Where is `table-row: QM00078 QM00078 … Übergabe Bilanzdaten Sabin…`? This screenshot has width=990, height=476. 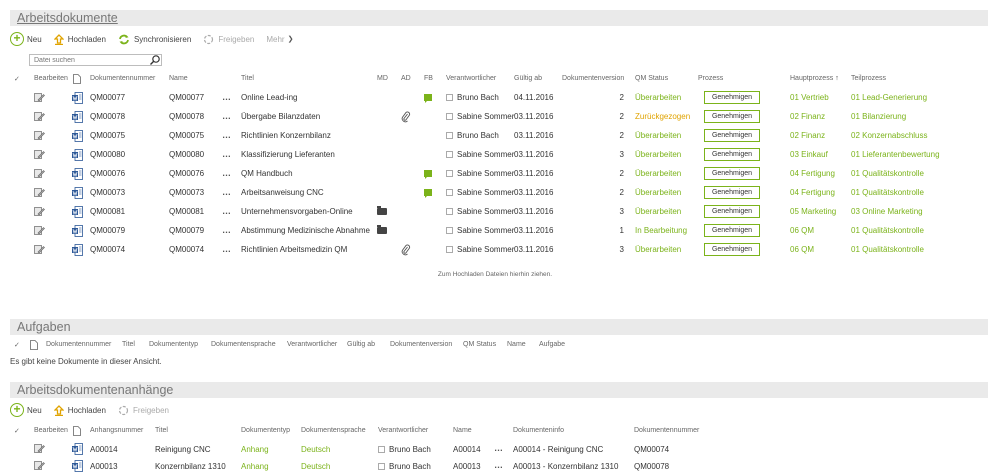 table-row: QM00078 QM00078 … Übergabe Bilanzdaten Sabin… is located at coordinates (495, 117).